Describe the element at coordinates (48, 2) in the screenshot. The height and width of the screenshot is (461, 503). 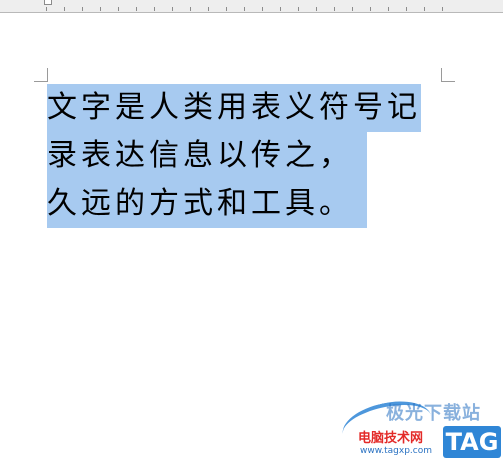
I see `indent-marker` at that location.